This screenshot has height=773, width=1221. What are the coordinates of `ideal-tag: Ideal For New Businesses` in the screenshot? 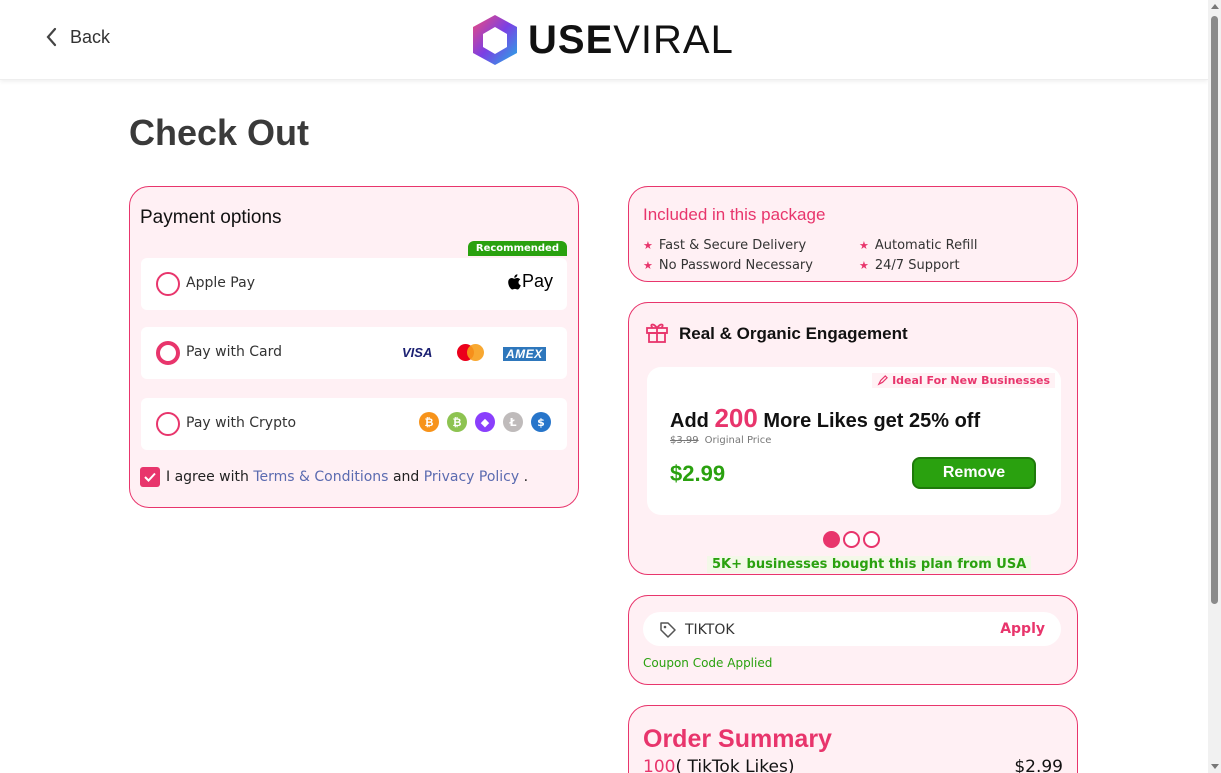 It's located at (963, 380).